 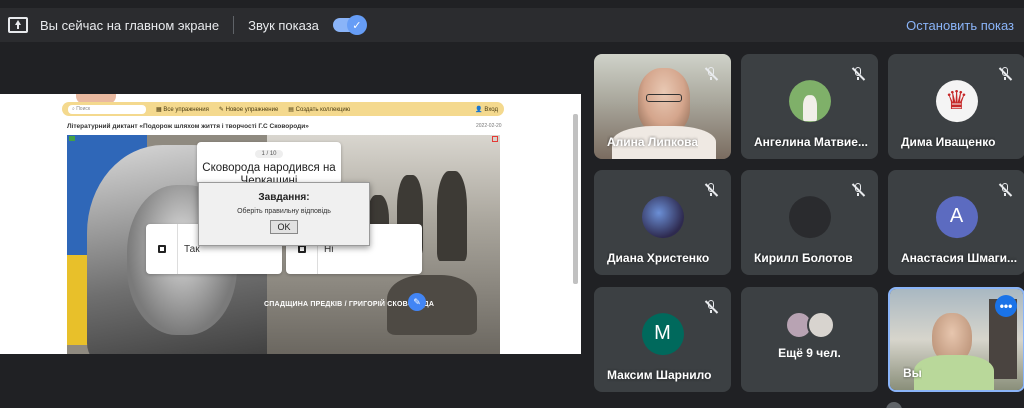 What do you see at coordinates (182, 109) in the screenshot?
I see `all-exercises-link: ▦ Все упражнения` at bounding box center [182, 109].